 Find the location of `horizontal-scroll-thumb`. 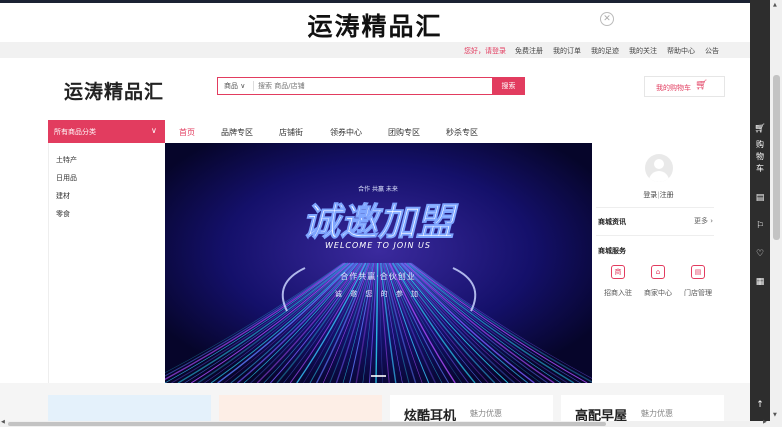

horizontal-scroll-thumb is located at coordinates (307, 424).